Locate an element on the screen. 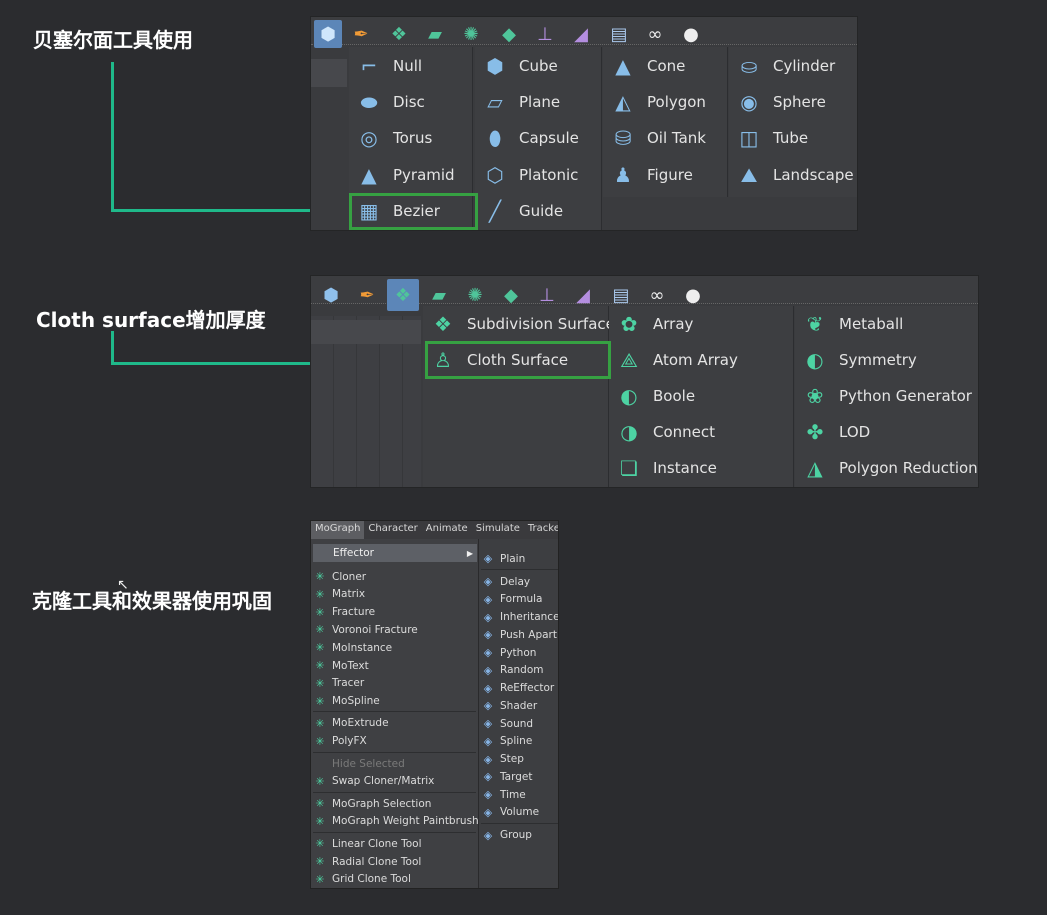 Image resolution: width=1047 pixels, height=915 pixels. menu-tab-simulate: Simulate is located at coordinates (498, 530).